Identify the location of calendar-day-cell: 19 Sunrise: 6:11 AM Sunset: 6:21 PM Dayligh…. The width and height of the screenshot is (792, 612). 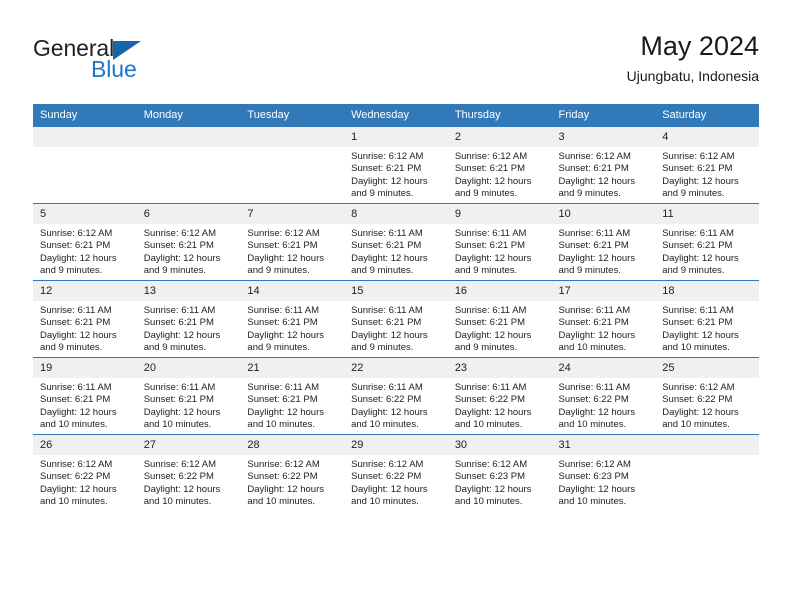
(85, 396).